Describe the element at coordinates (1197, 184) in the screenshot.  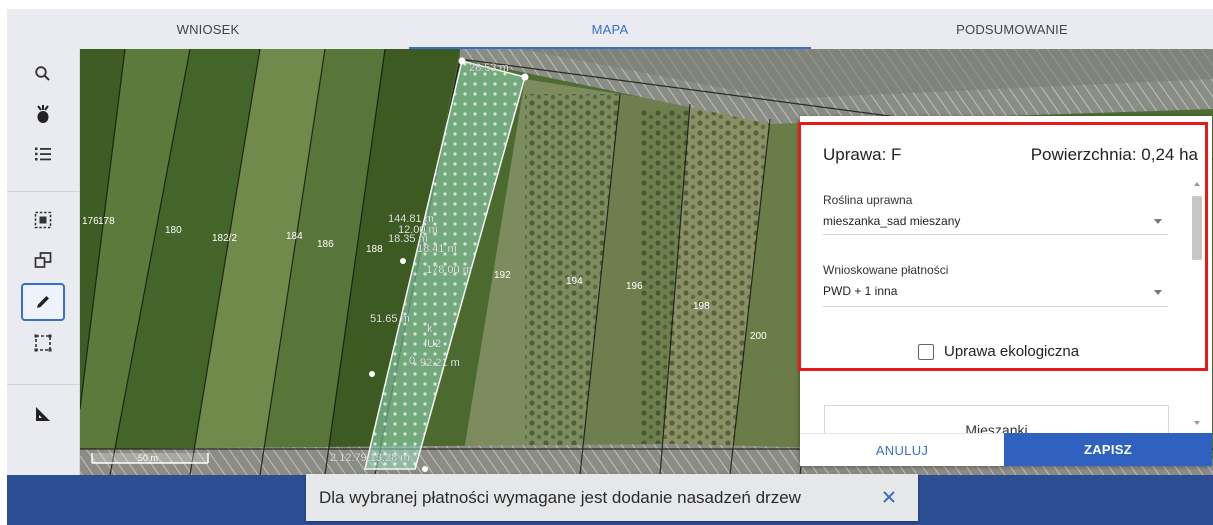
I see `scroll-up-icon` at that location.